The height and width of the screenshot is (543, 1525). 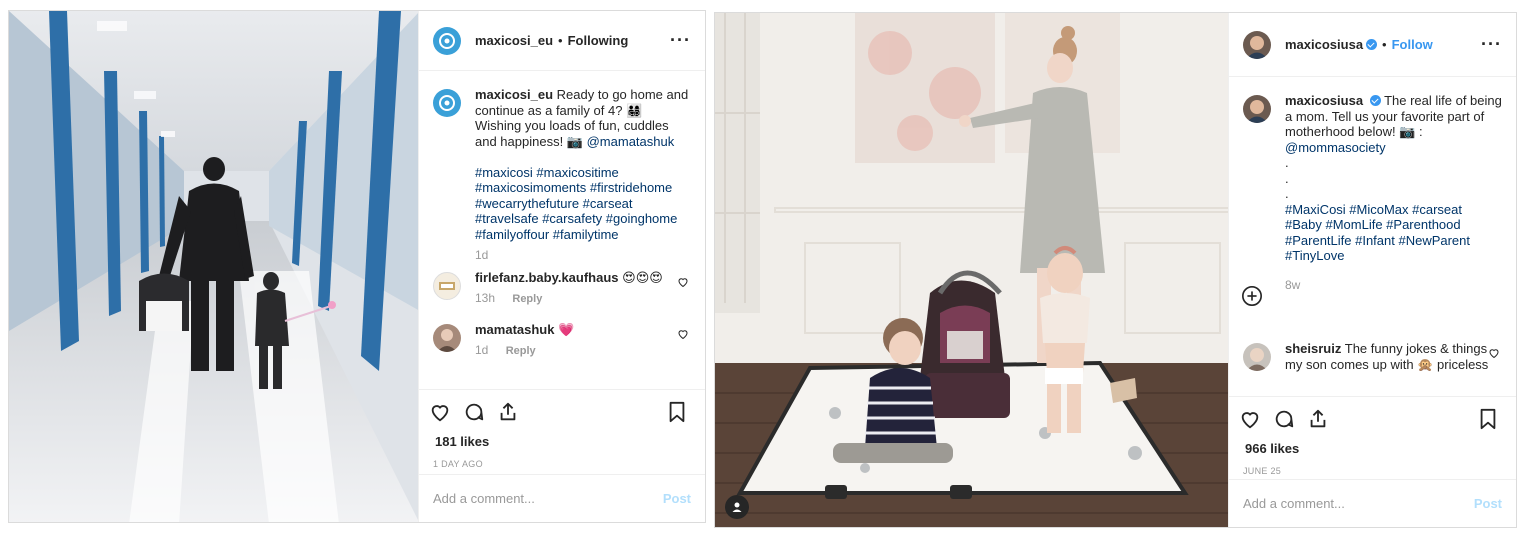 I want to click on caption-username: maxicosi_eu, so click(x=514, y=94).